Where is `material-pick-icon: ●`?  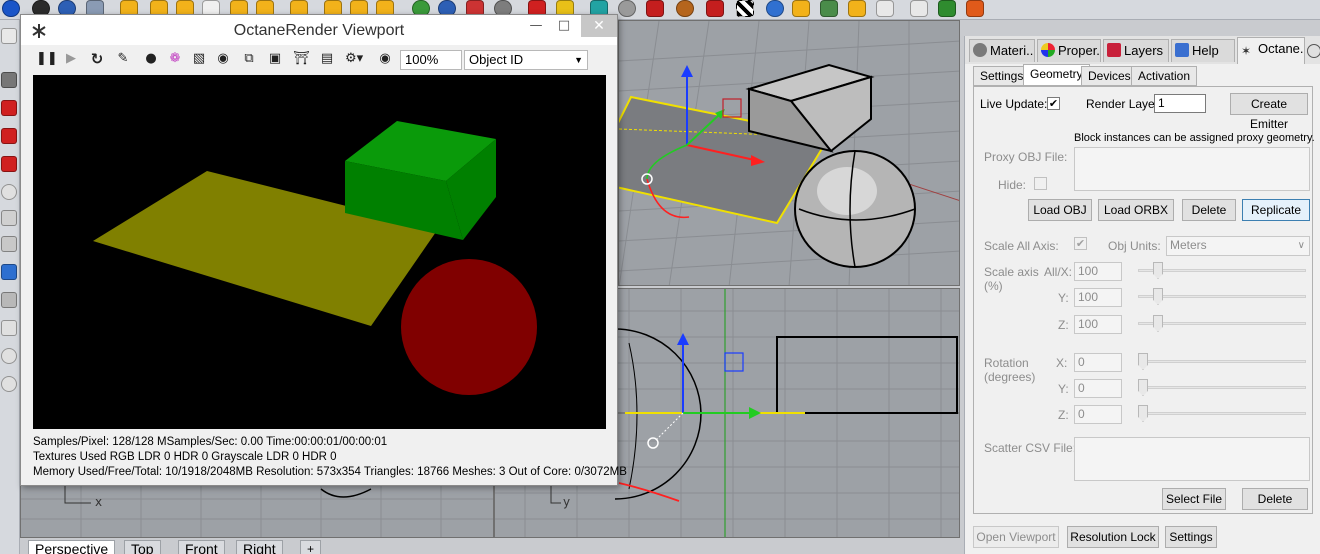 material-pick-icon: ● is located at coordinates (151, 59).